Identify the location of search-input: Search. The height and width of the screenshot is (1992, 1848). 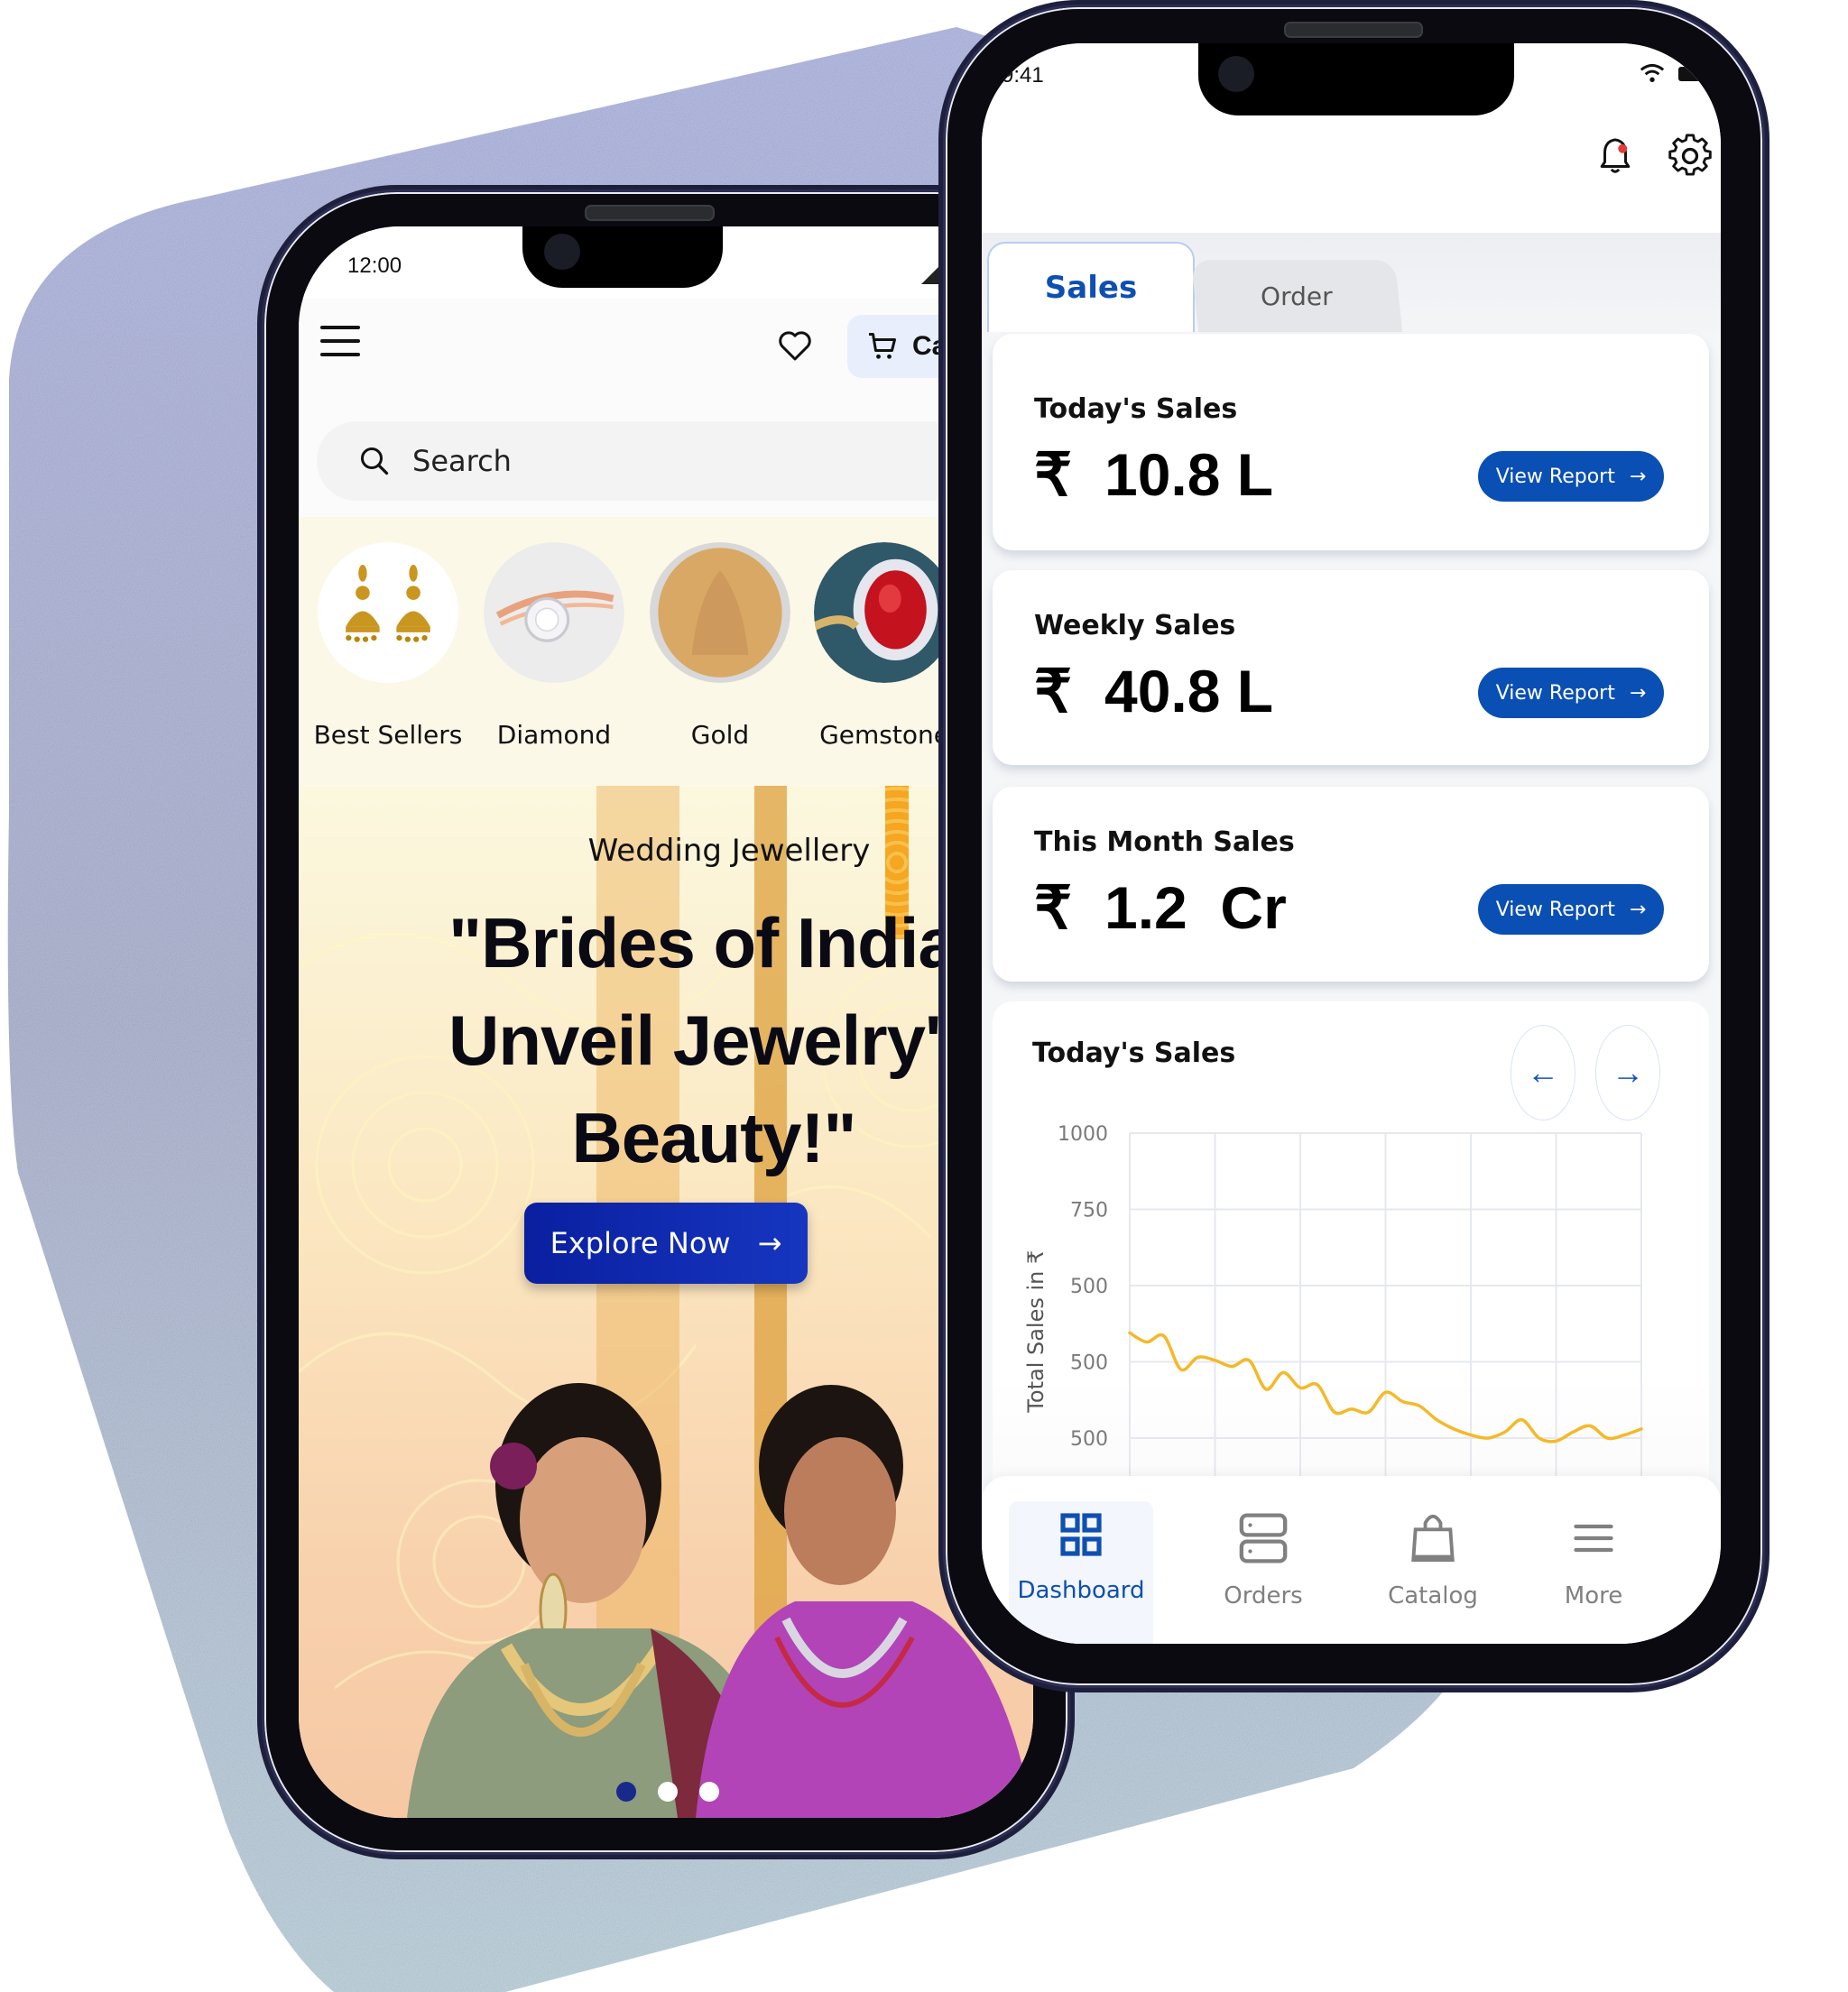
(675, 461).